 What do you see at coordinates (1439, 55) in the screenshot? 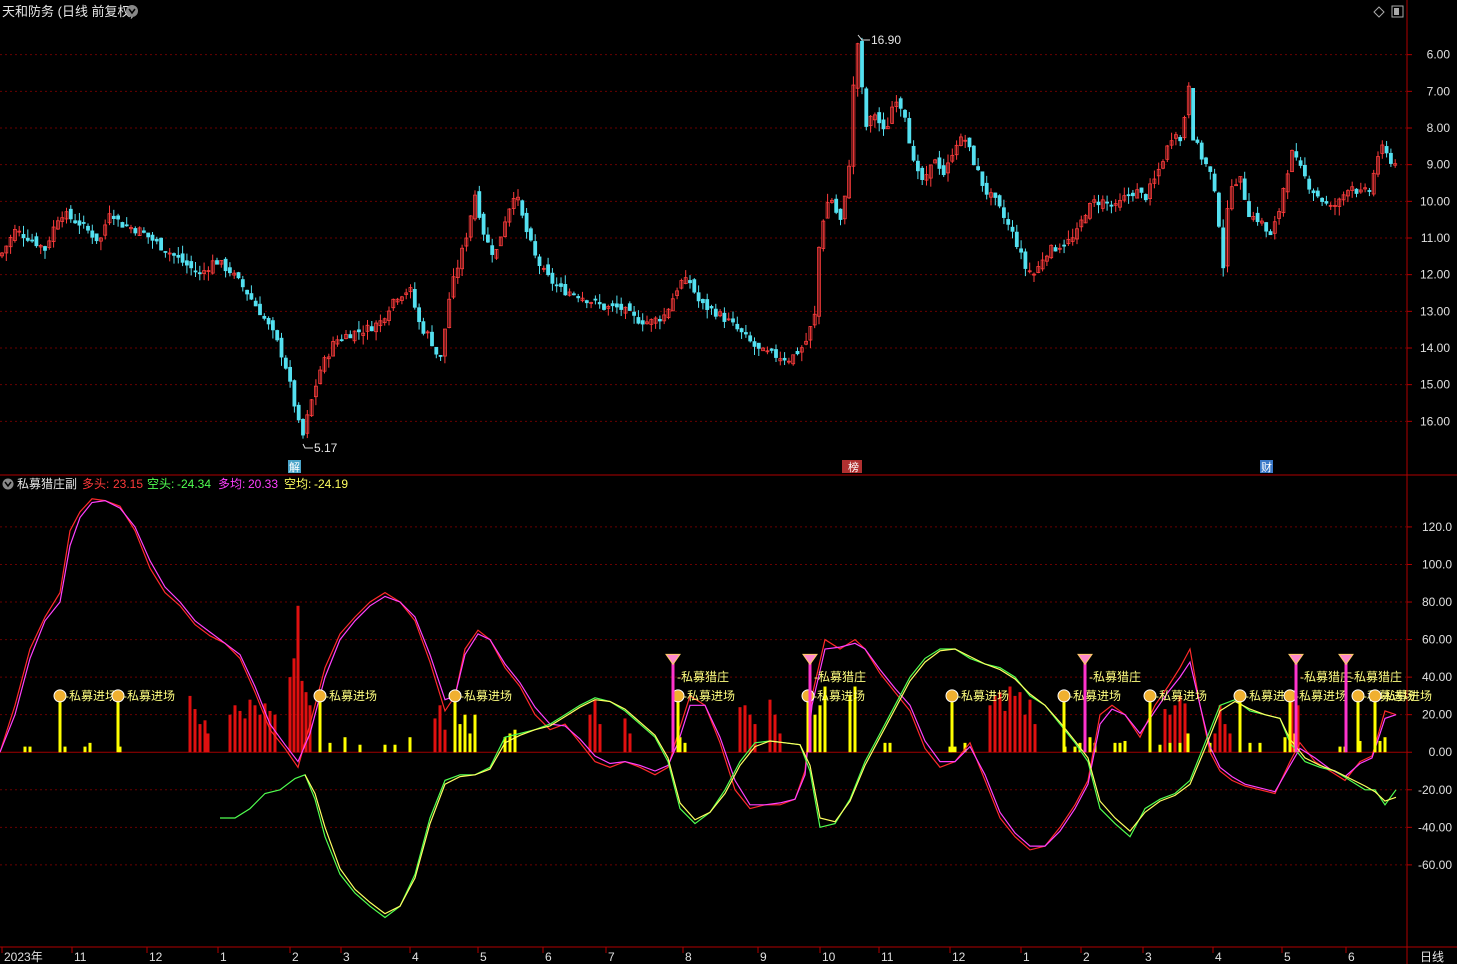
I see `price-tick-label: 6.00` at bounding box center [1439, 55].